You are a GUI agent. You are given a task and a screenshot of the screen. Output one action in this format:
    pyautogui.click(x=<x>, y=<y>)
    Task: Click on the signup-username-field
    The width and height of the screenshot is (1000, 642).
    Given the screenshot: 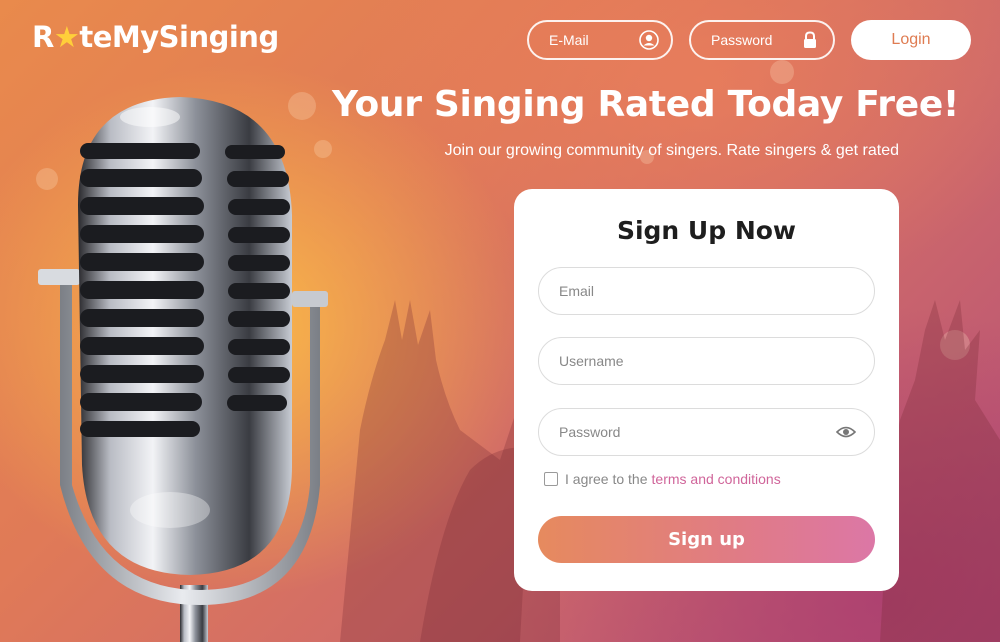 What is the action you would take?
    pyautogui.click(x=706, y=361)
    